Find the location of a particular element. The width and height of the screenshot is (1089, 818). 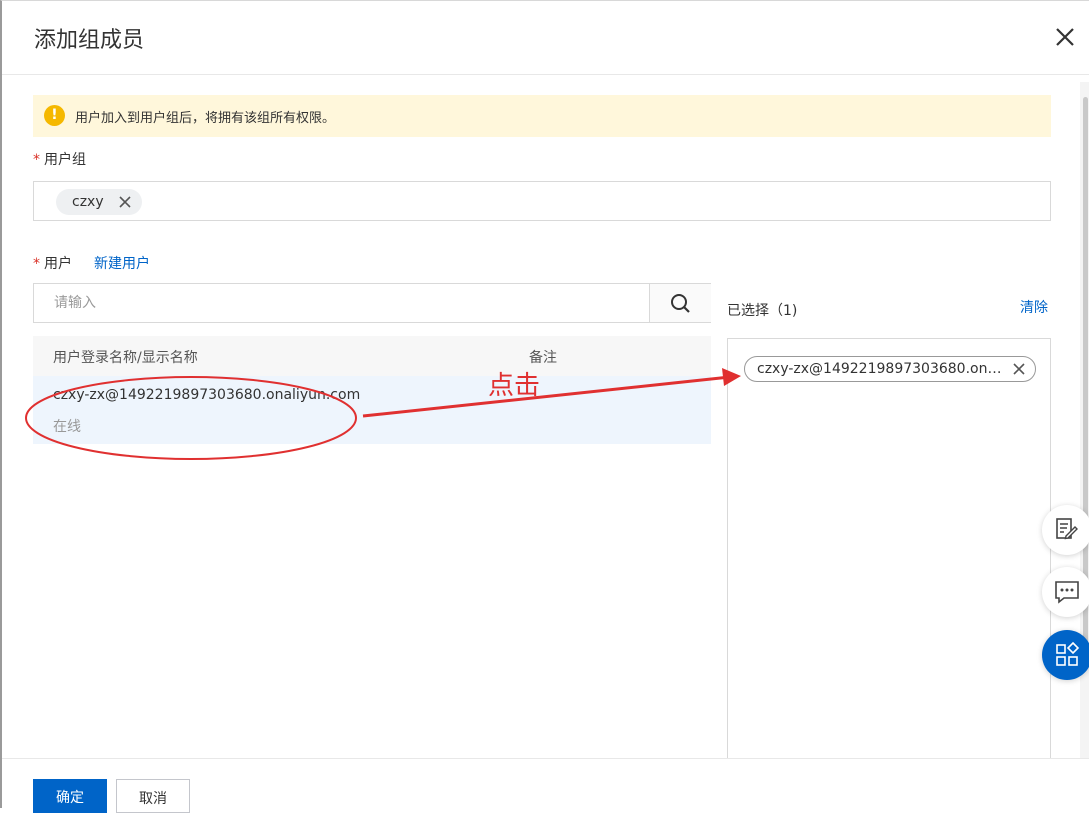

edit-note-icon is located at coordinates (1067, 529).